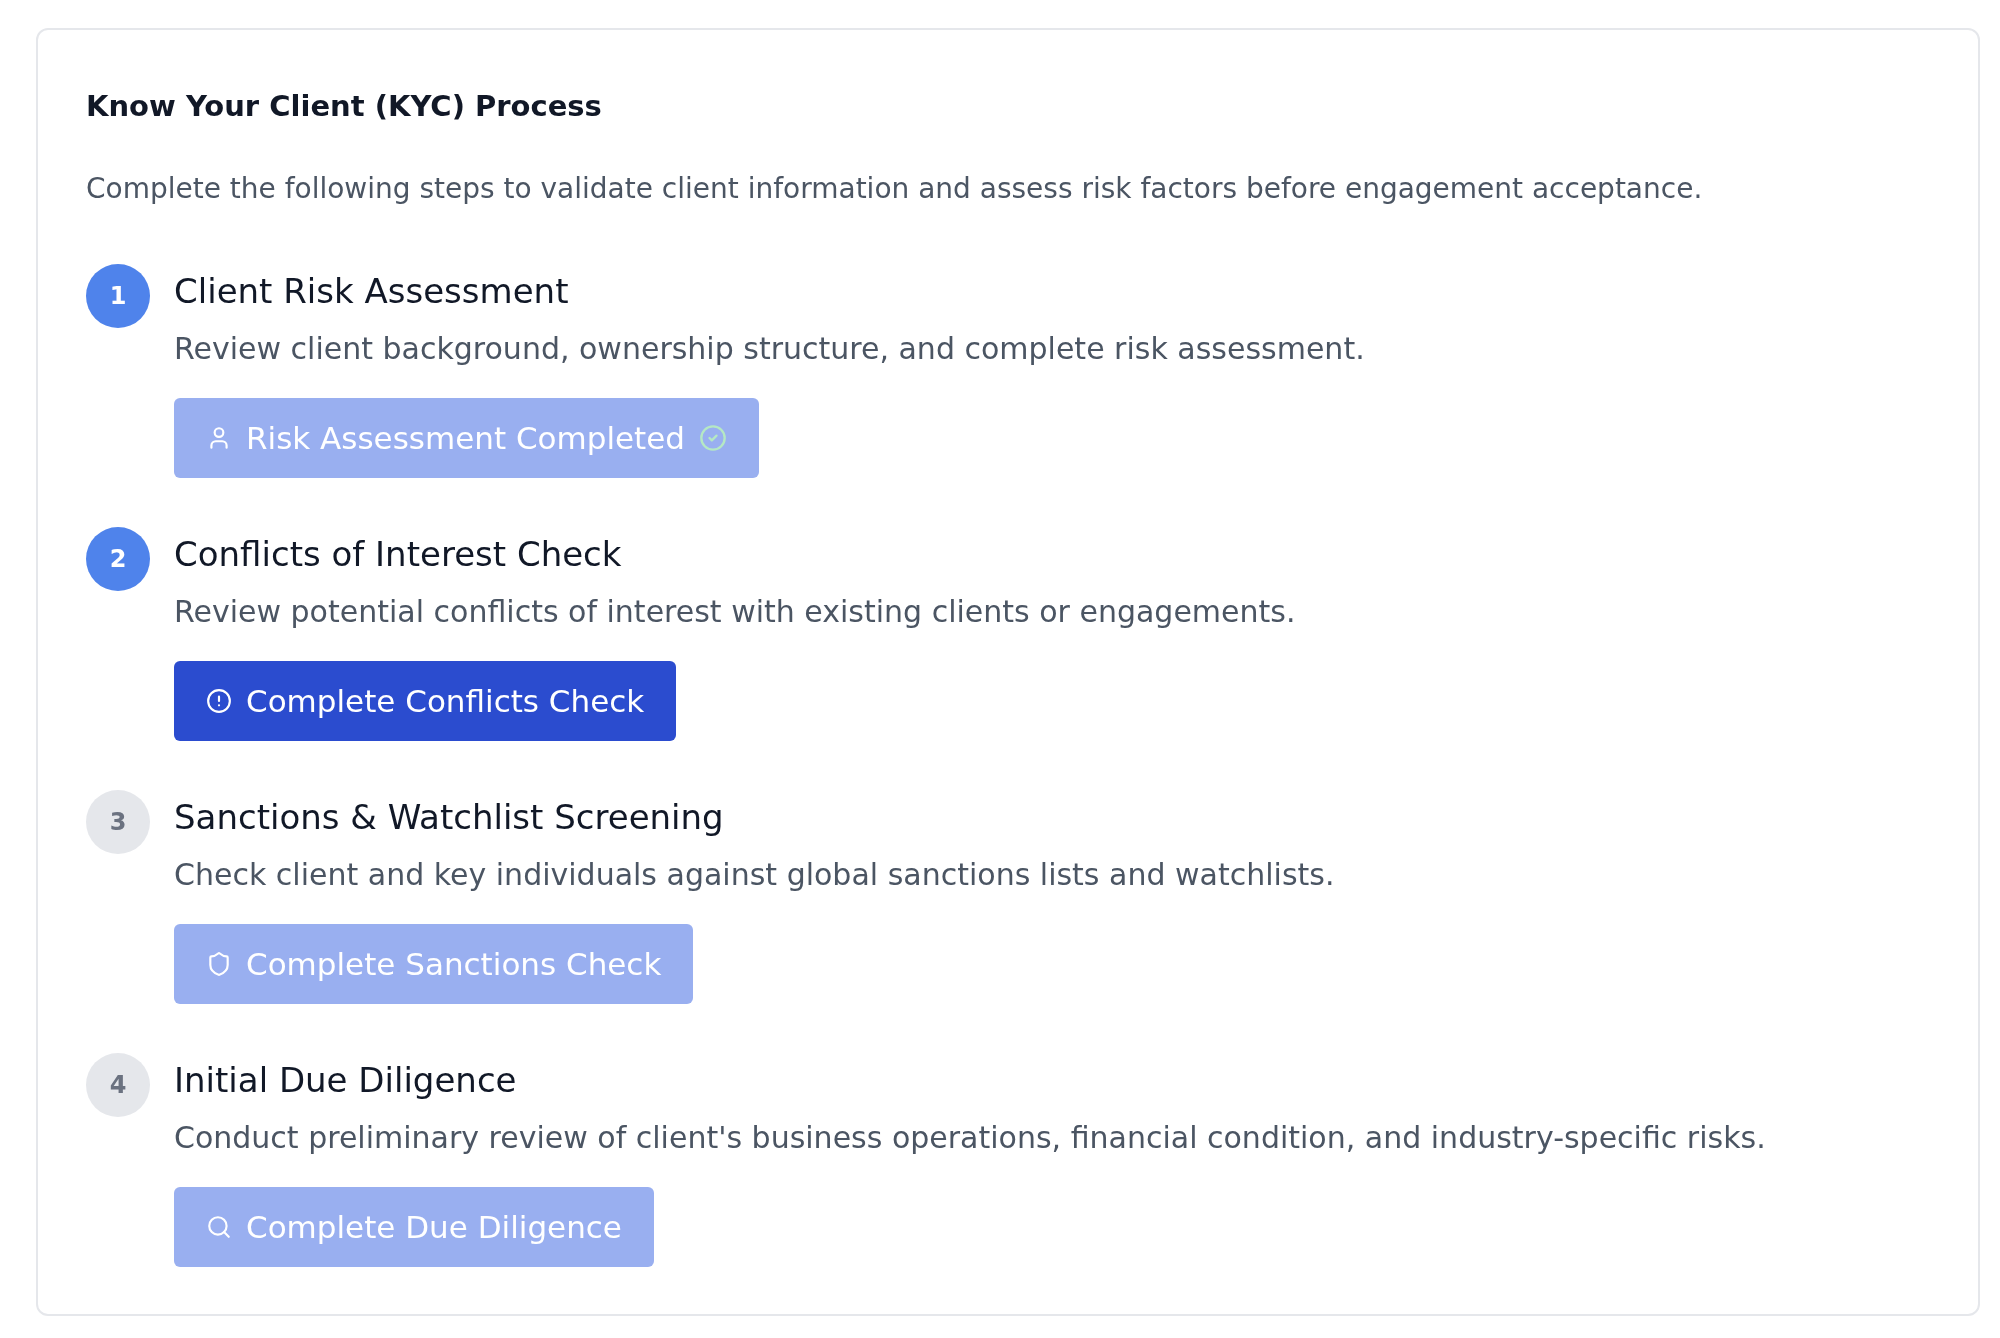 The width and height of the screenshot is (2000, 1338). Describe the element at coordinates (895, 189) in the screenshot. I see `intro-text: Complete the following steps to validate client information and assess risk factors before engagement acceptance.` at that location.